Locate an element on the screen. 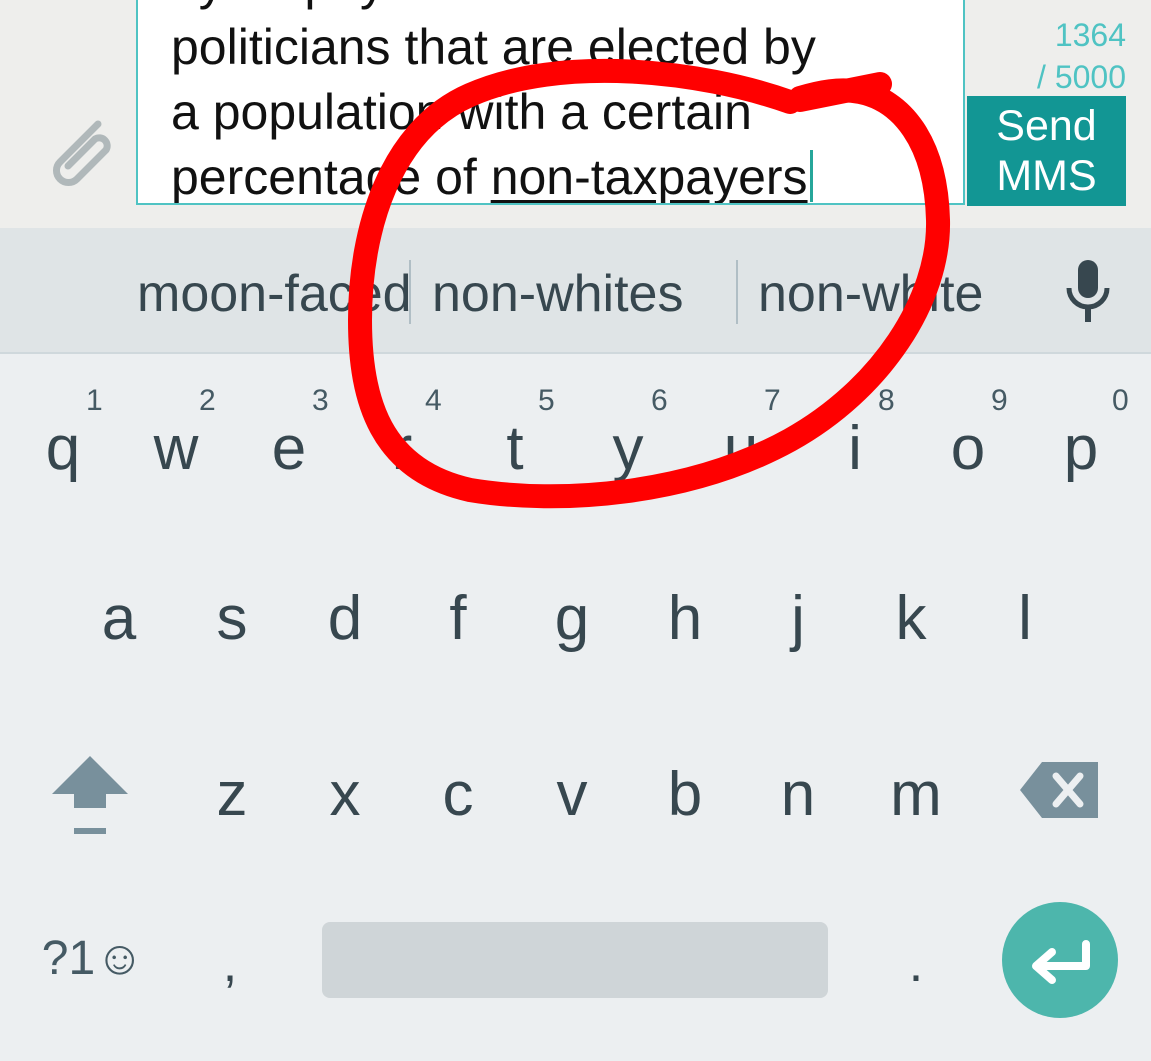 The width and height of the screenshot is (1151, 1061). comma-label: , is located at coordinates (230, 964).